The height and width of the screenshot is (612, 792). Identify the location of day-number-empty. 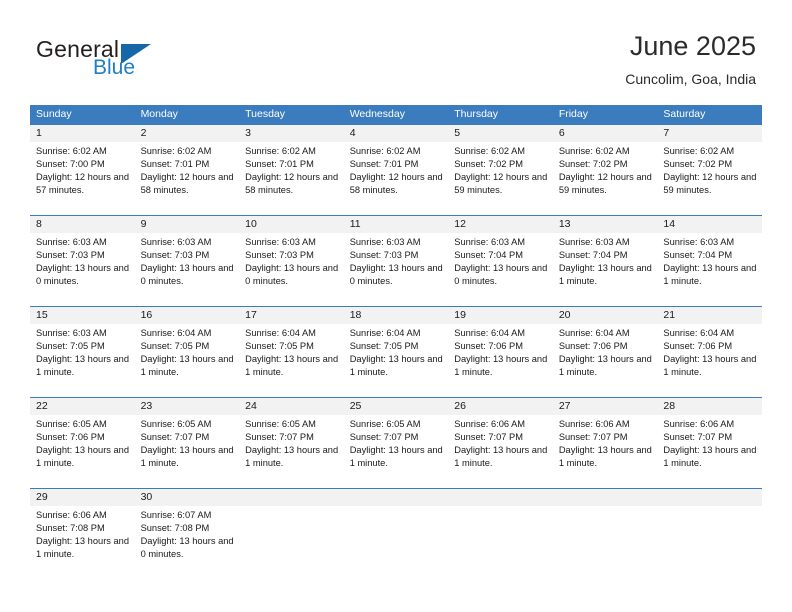
(291, 497).